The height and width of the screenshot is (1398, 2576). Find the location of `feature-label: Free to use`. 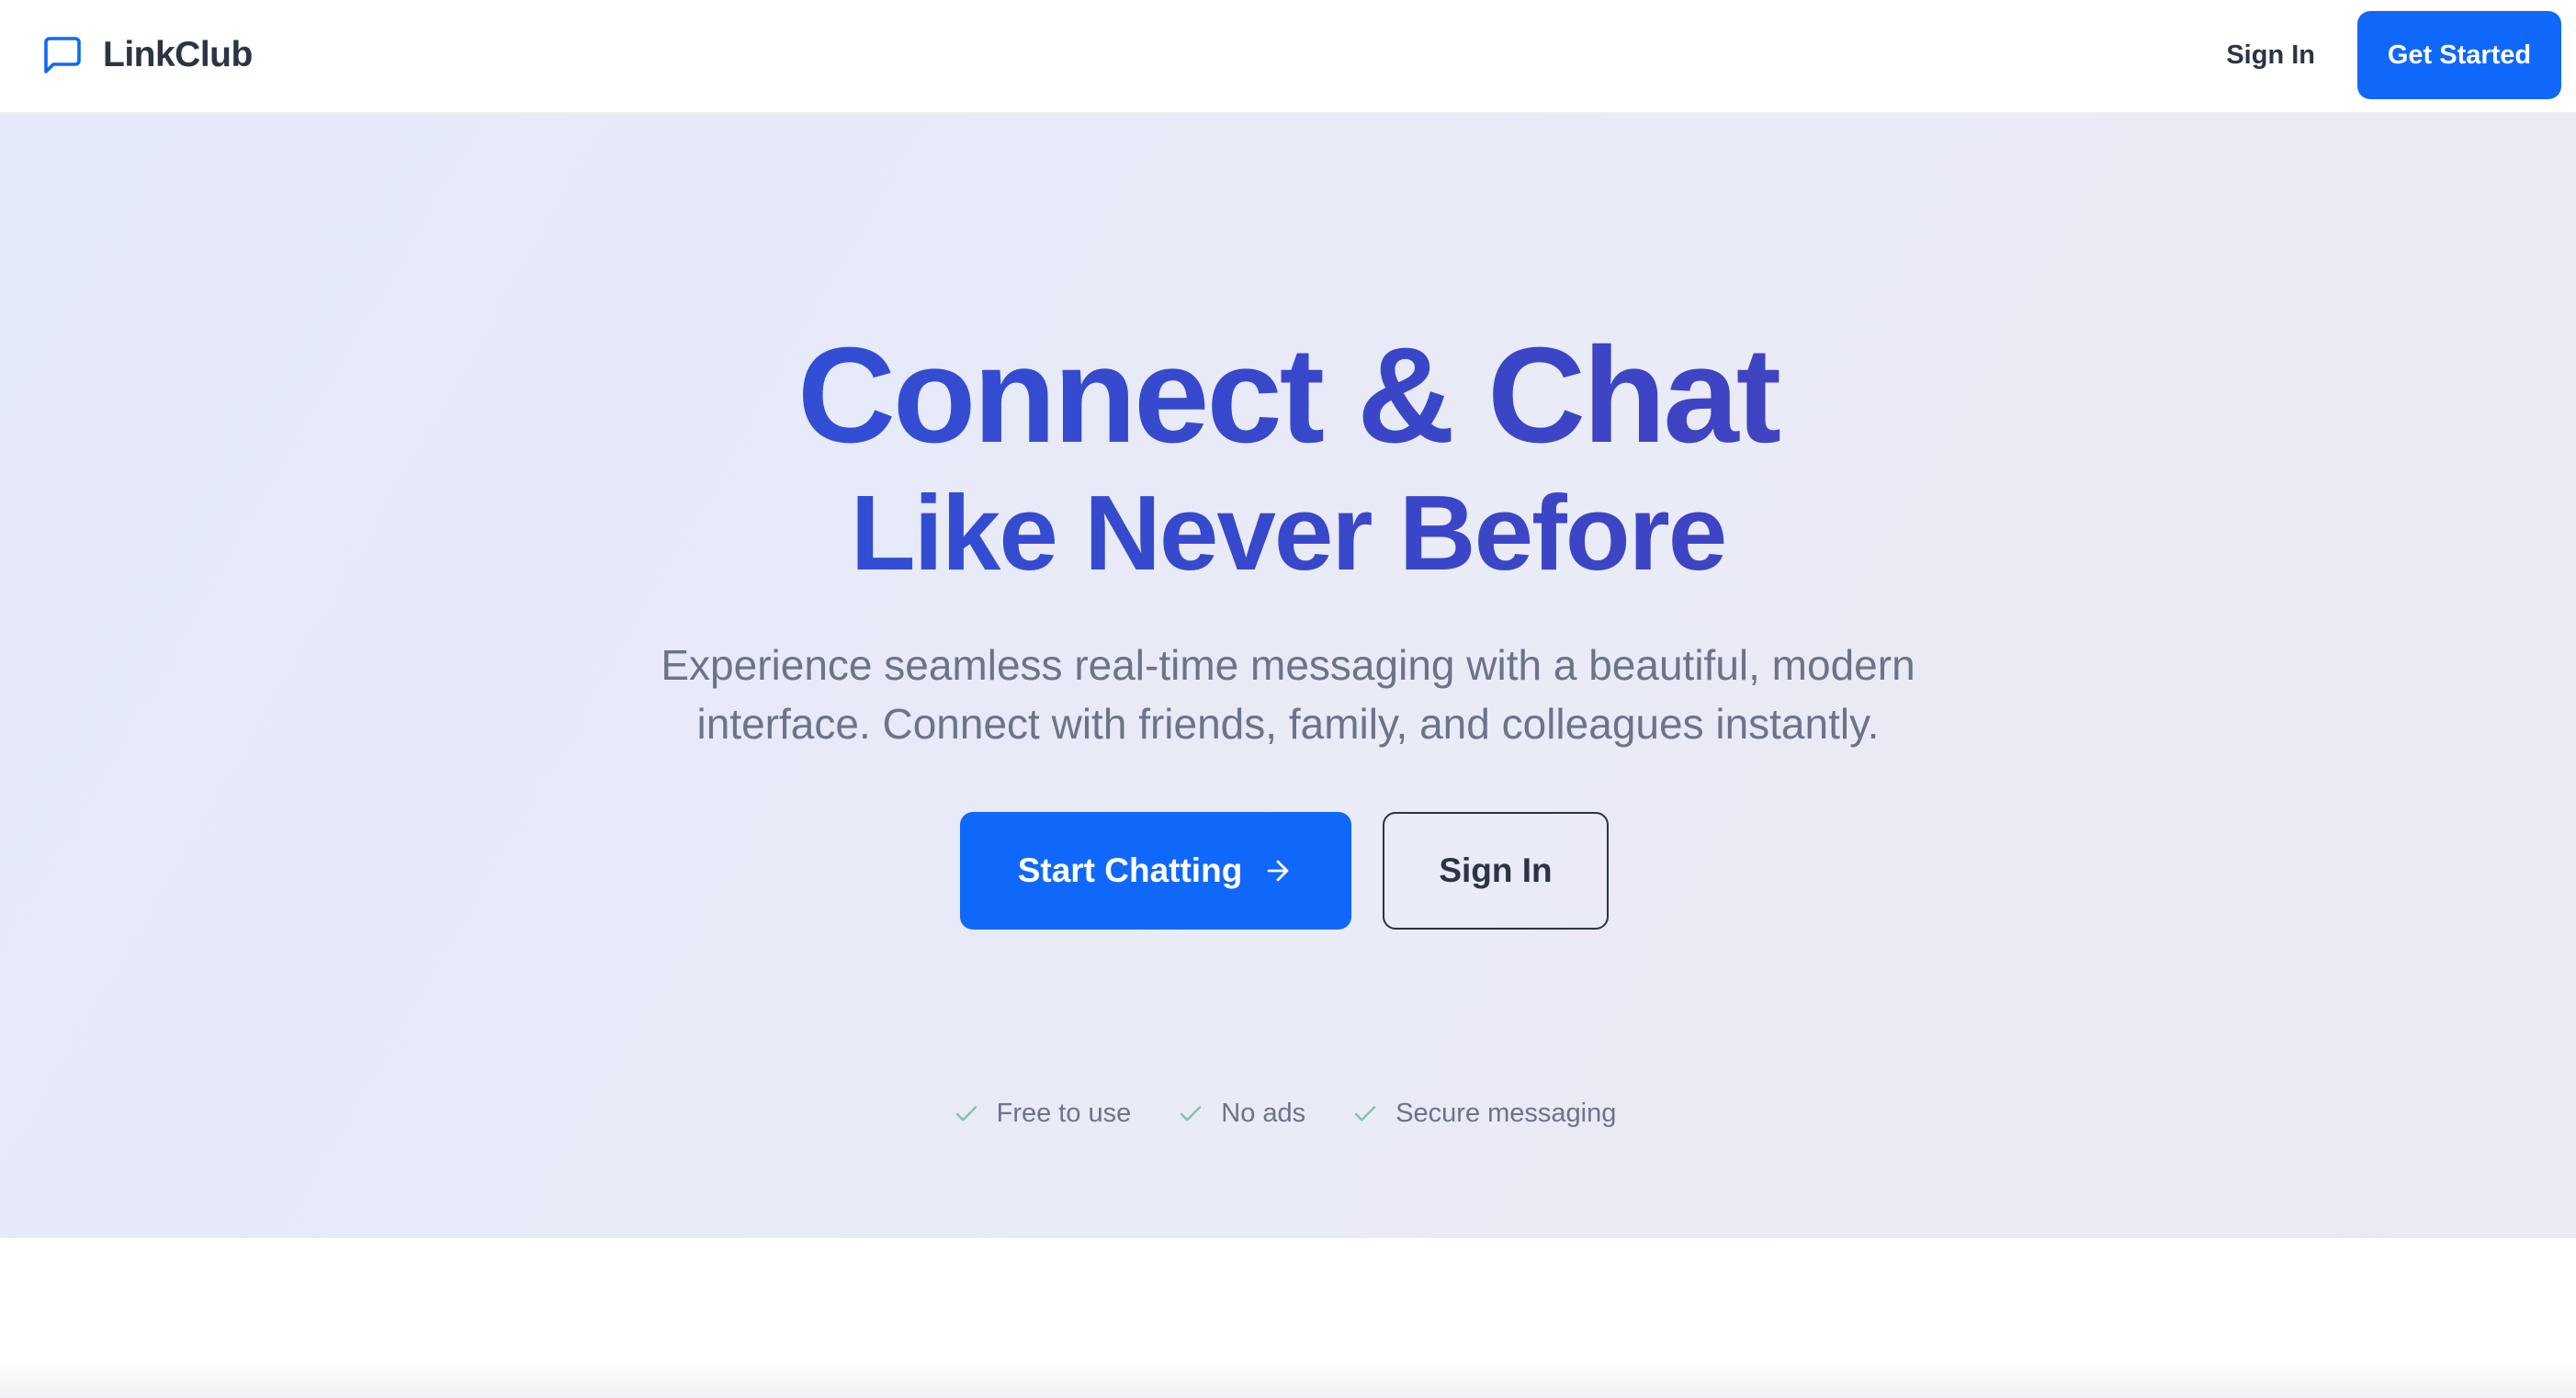

feature-label: Free to use is located at coordinates (1064, 1114).